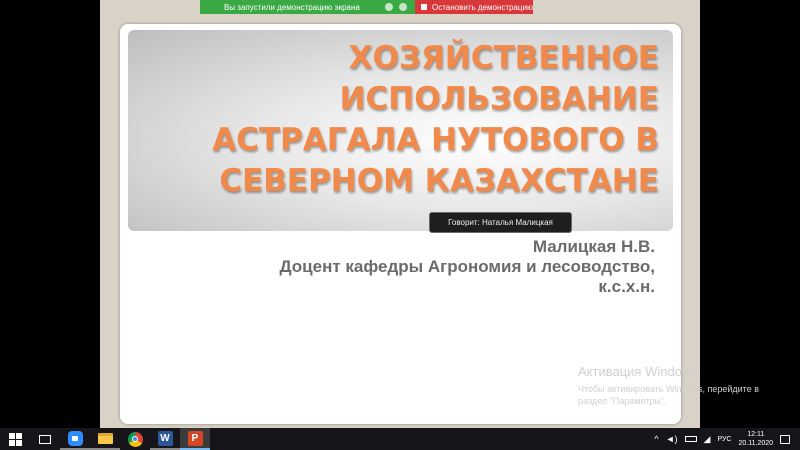  What do you see at coordinates (389, 7) in the screenshot?
I see `shield-icon` at bounding box center [389, 7].